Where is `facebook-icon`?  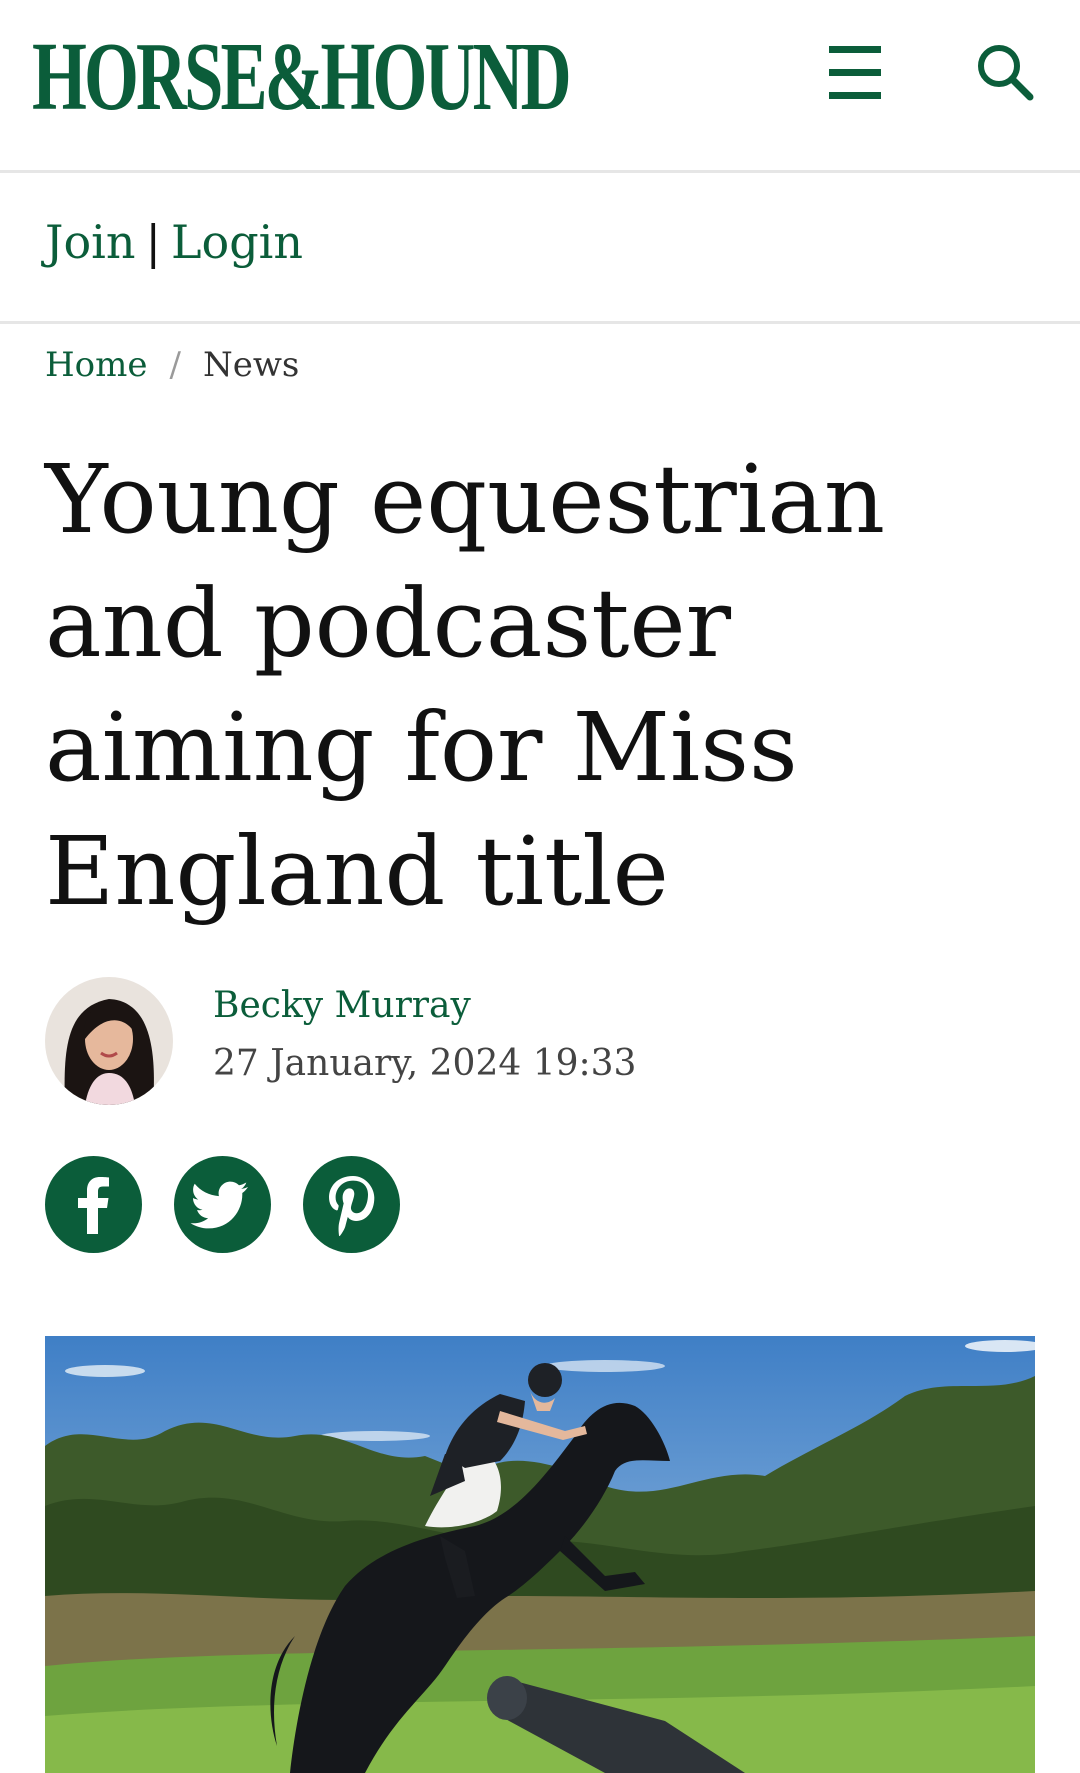 facebook-icon is located at coordinates (93, 1204).